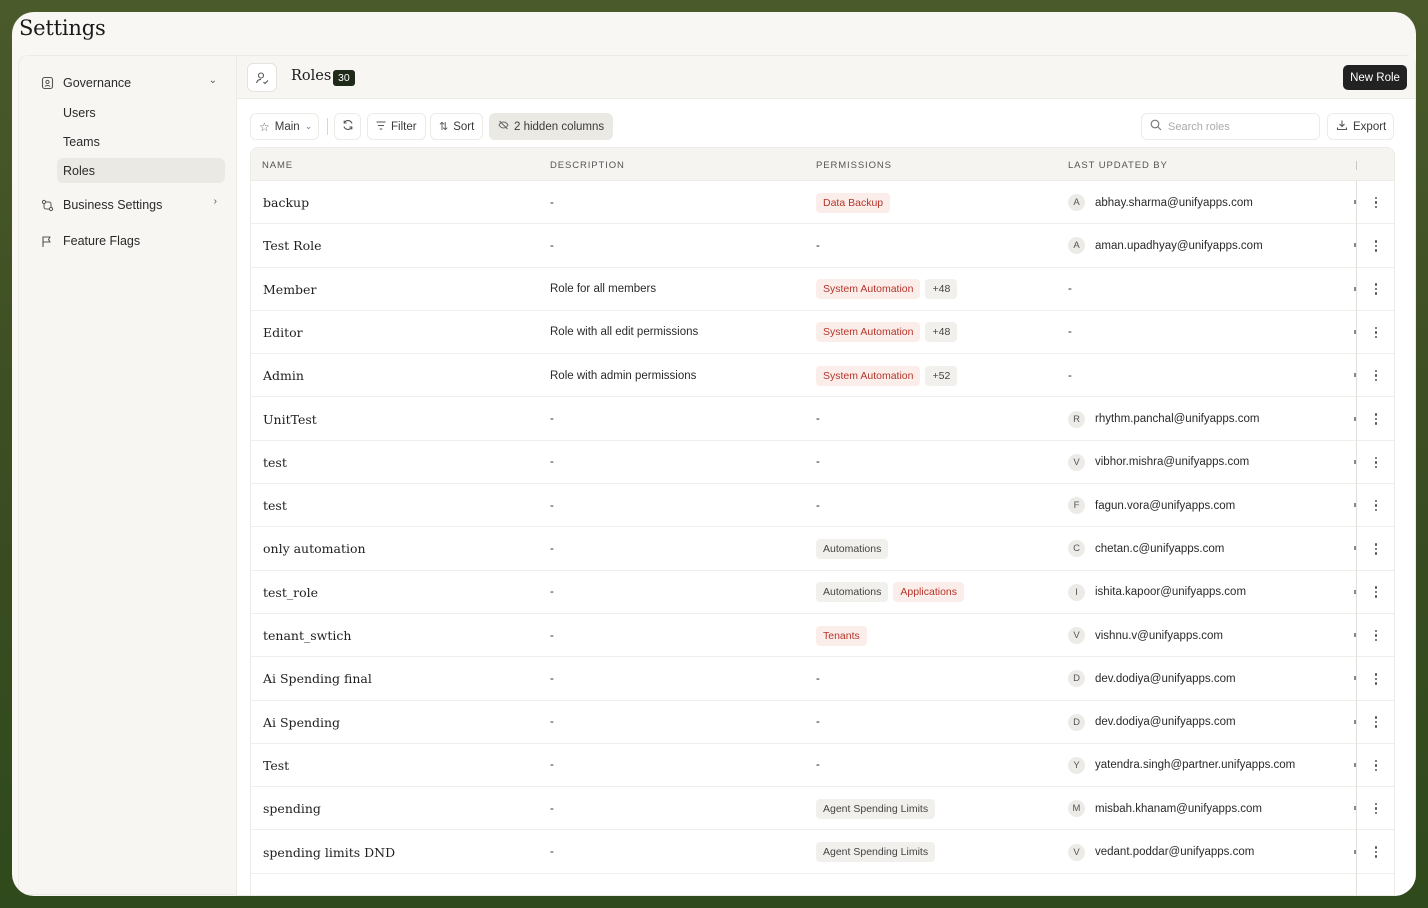 Image resolution: width=1428 pixels, height=908 pixels. Describe the element at coordinates (1238, 126) in the screenshot. I see `search-input` at that location.